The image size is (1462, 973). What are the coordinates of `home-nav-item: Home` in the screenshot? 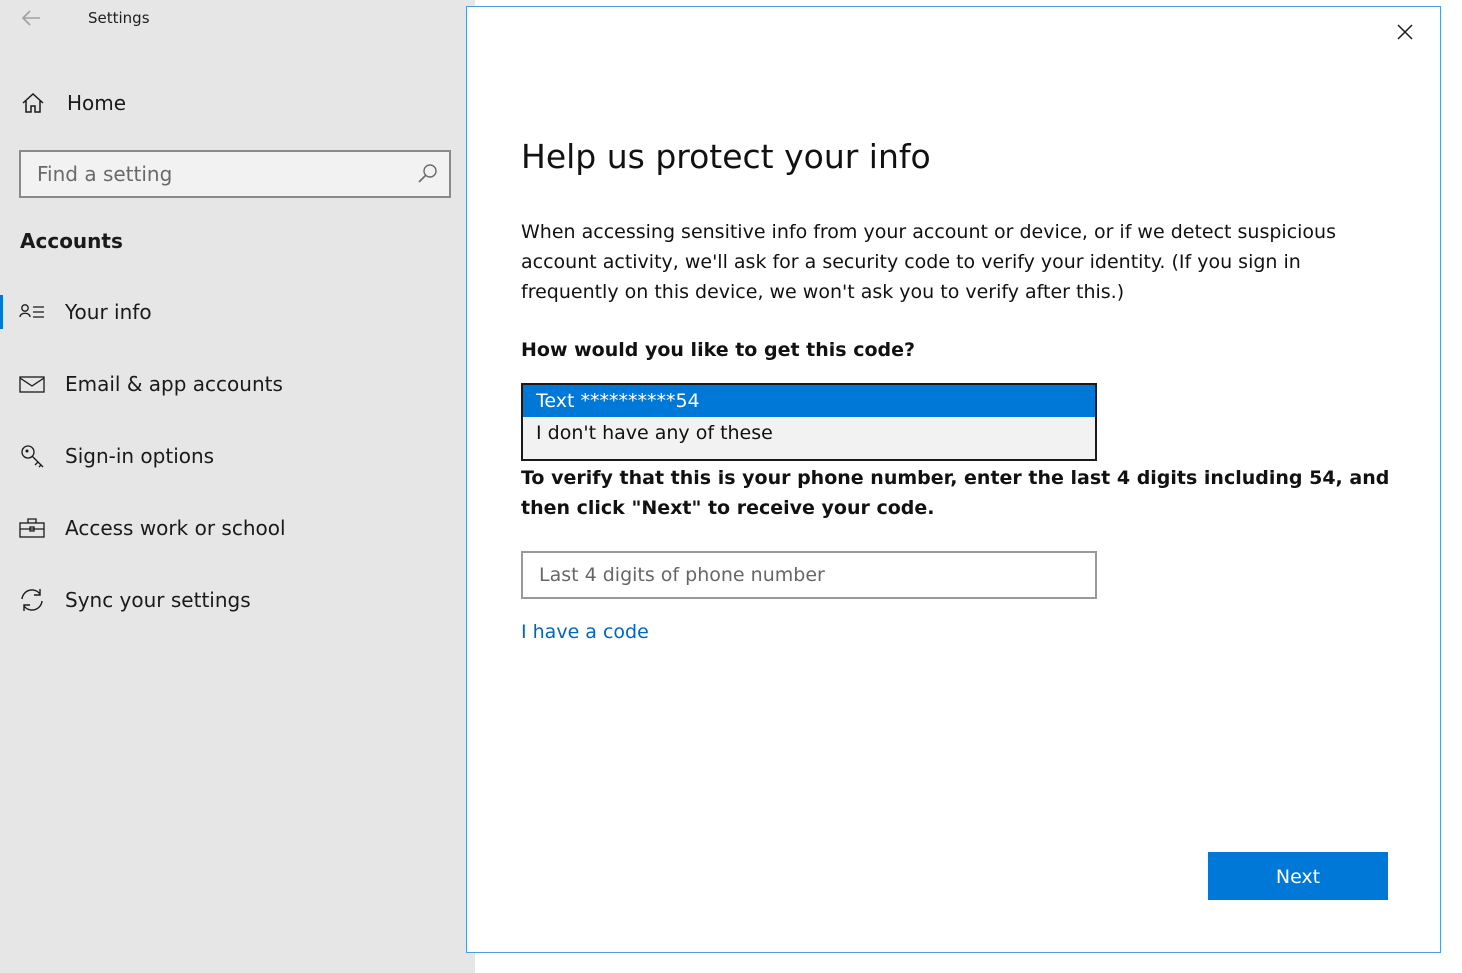 It's located at (73, 103).